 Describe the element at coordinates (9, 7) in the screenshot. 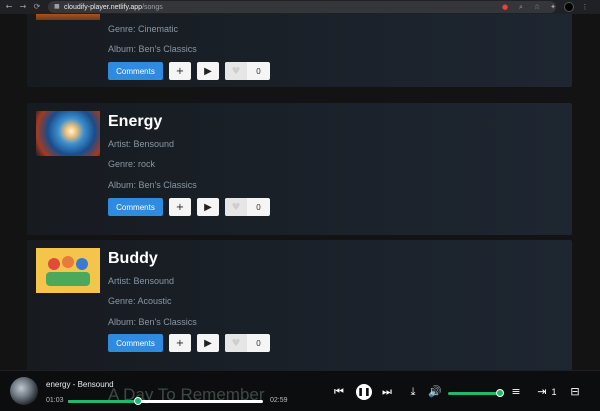

I see `back-icon: ←` at that location.